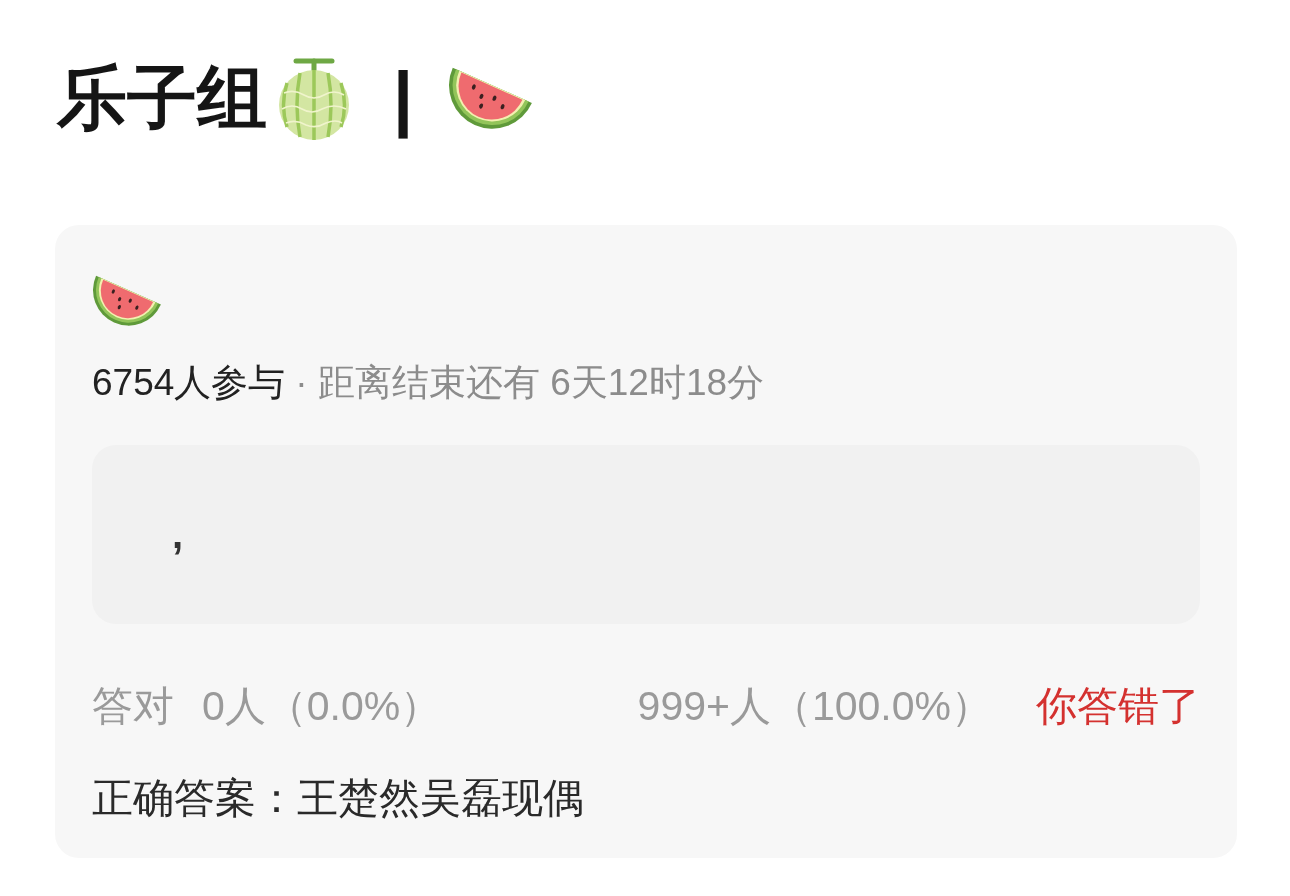  Describe the element at coordinates (189, 382) in the screenshot. I see `participants-count: 6754人参与` at that location.